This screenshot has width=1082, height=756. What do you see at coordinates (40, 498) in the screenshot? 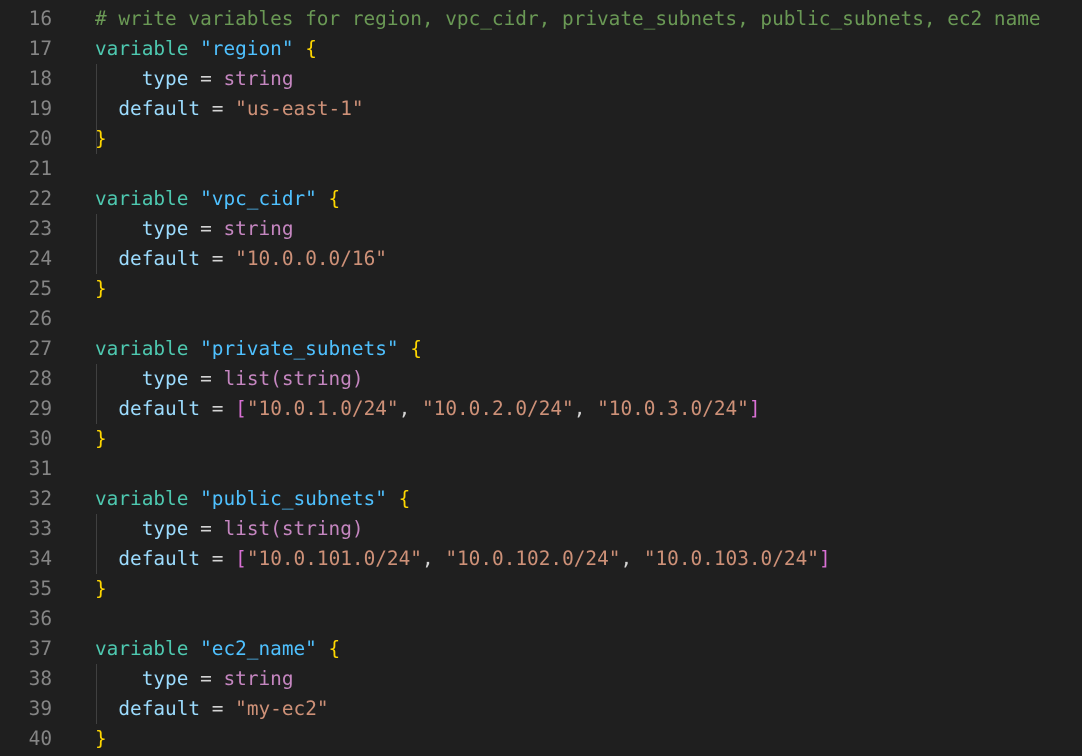
I see `line-number: 32` at bounding box center [40, 498].